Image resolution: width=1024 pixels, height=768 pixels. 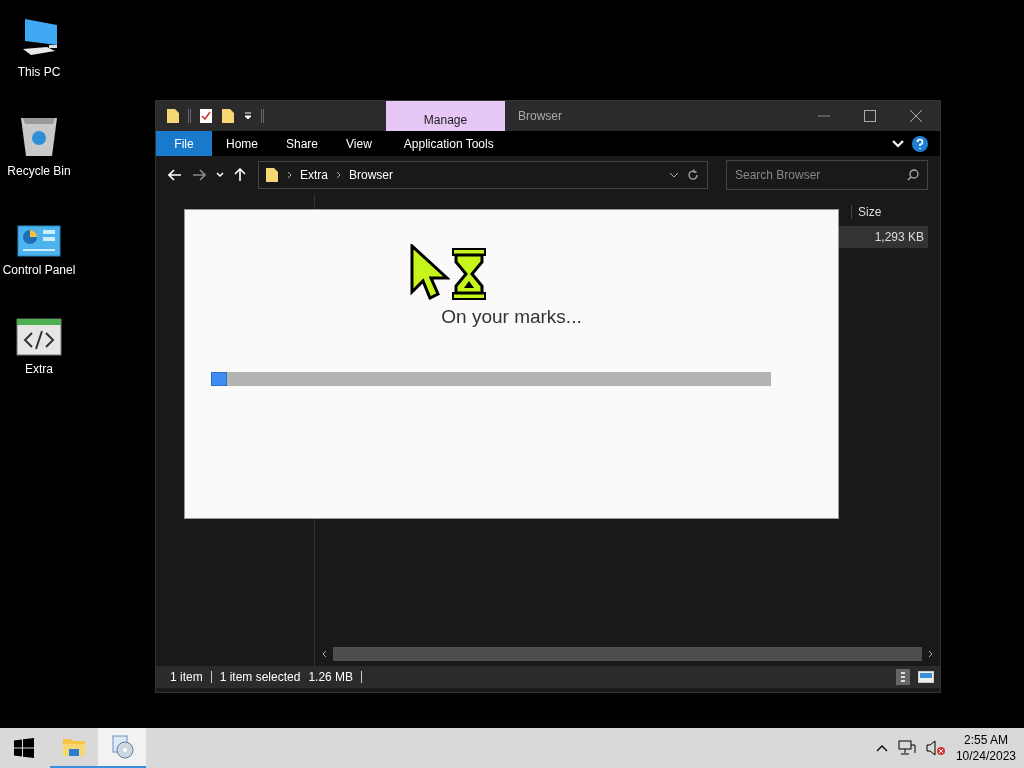 I want to click on help-icon, so click(x=920, y=143).